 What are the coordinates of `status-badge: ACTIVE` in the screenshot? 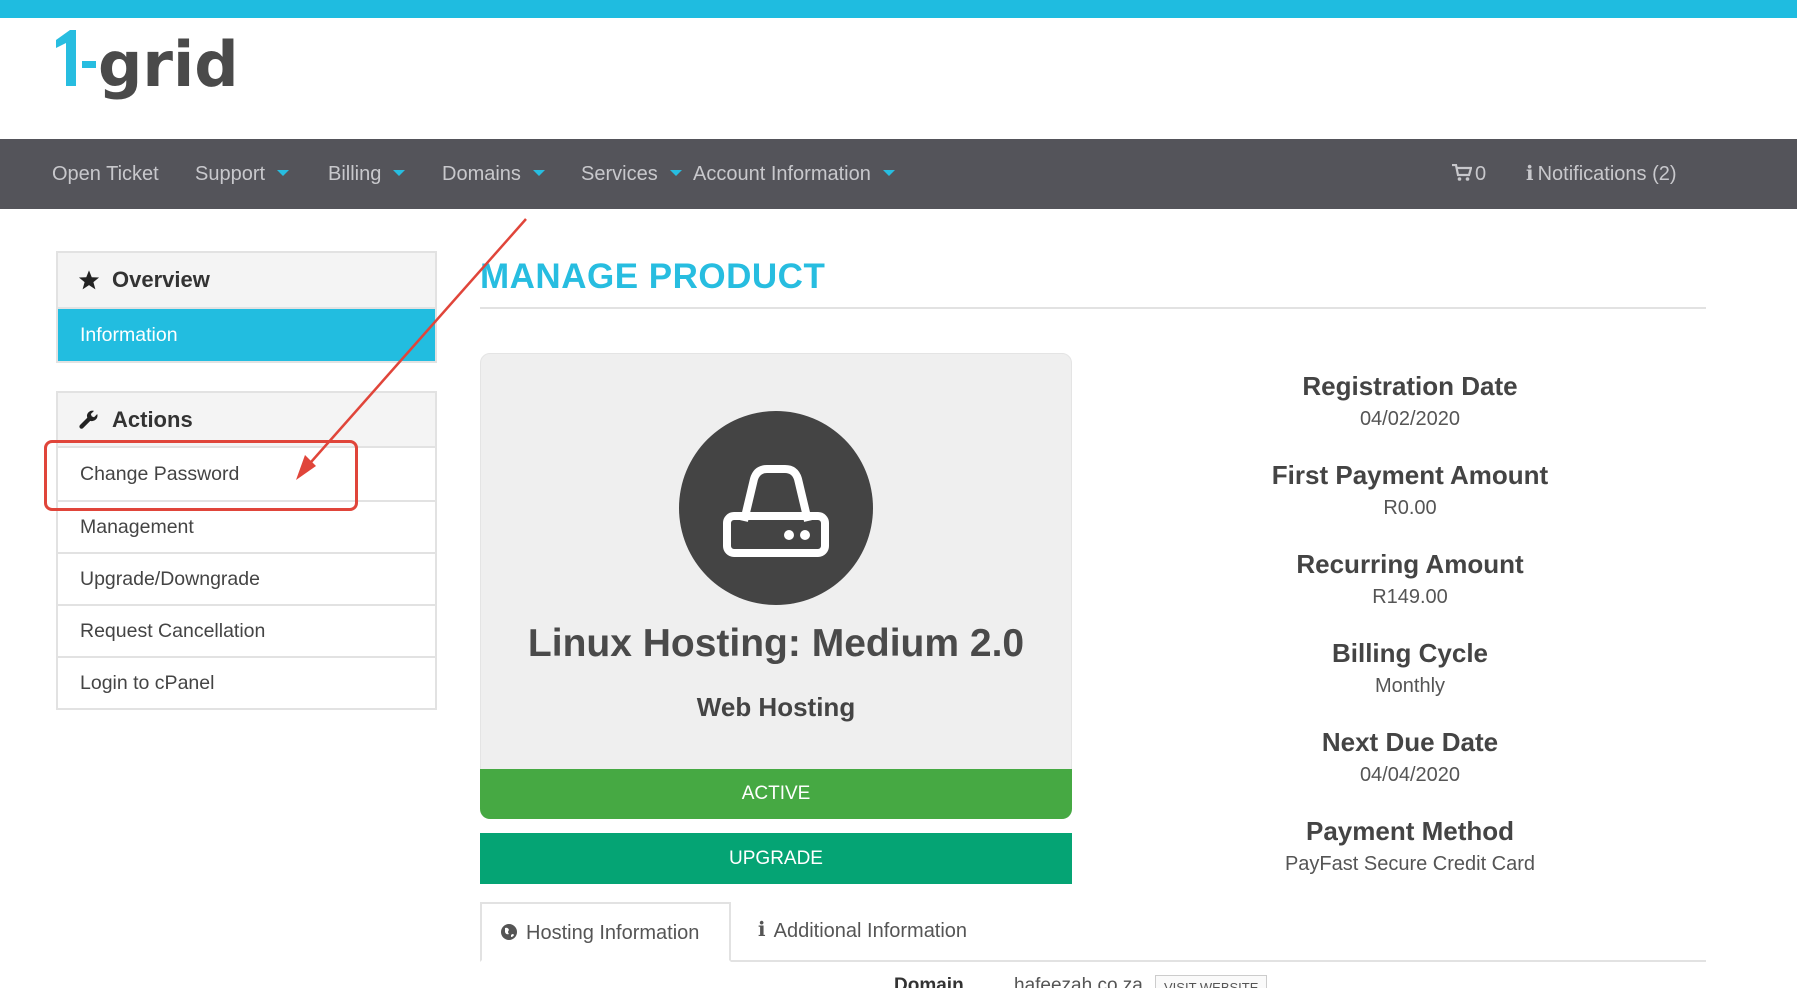 It's located at (776, 794).